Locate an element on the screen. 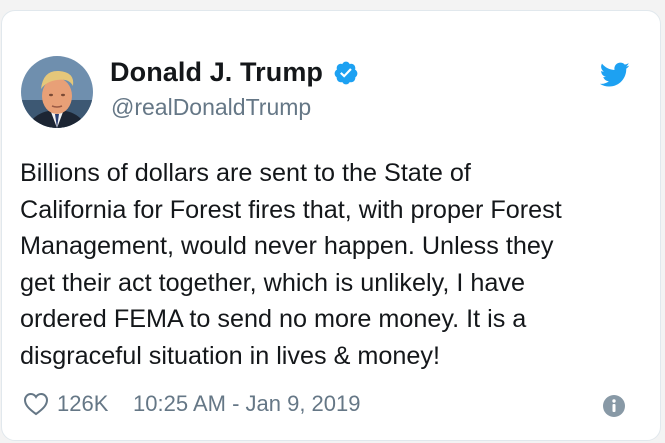  verified-badge-icon is located at coordinates (346, 73).